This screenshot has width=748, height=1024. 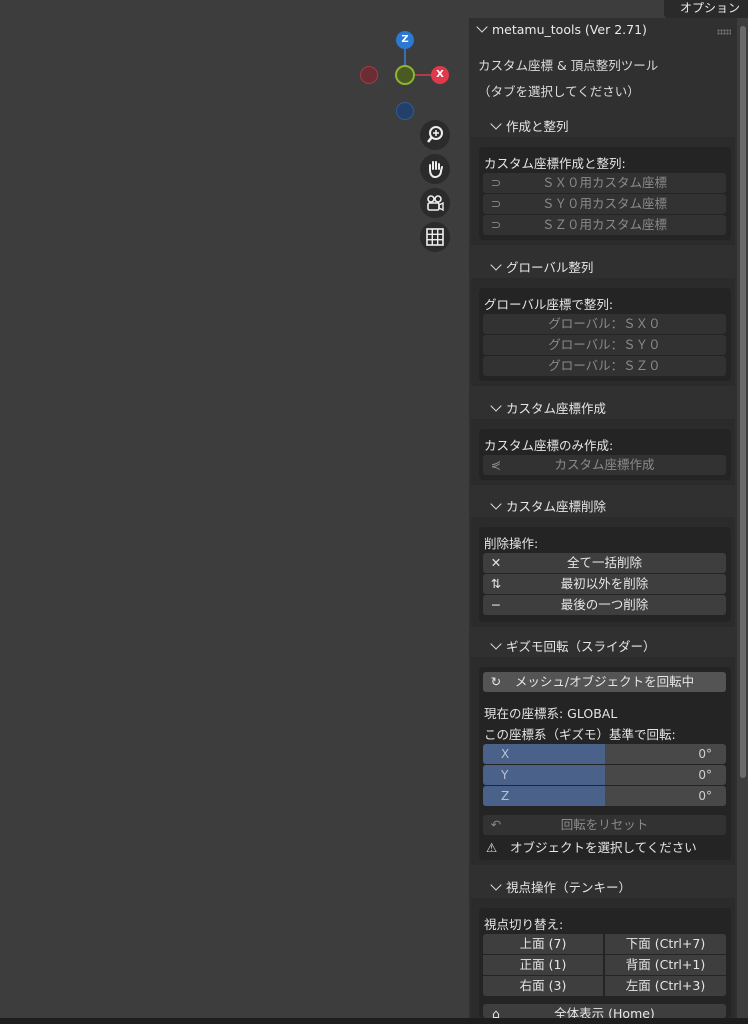 I want to click on section-header-gizmo-rotate: ギズモ回転（スライダー）, so click(x=573, y=645).